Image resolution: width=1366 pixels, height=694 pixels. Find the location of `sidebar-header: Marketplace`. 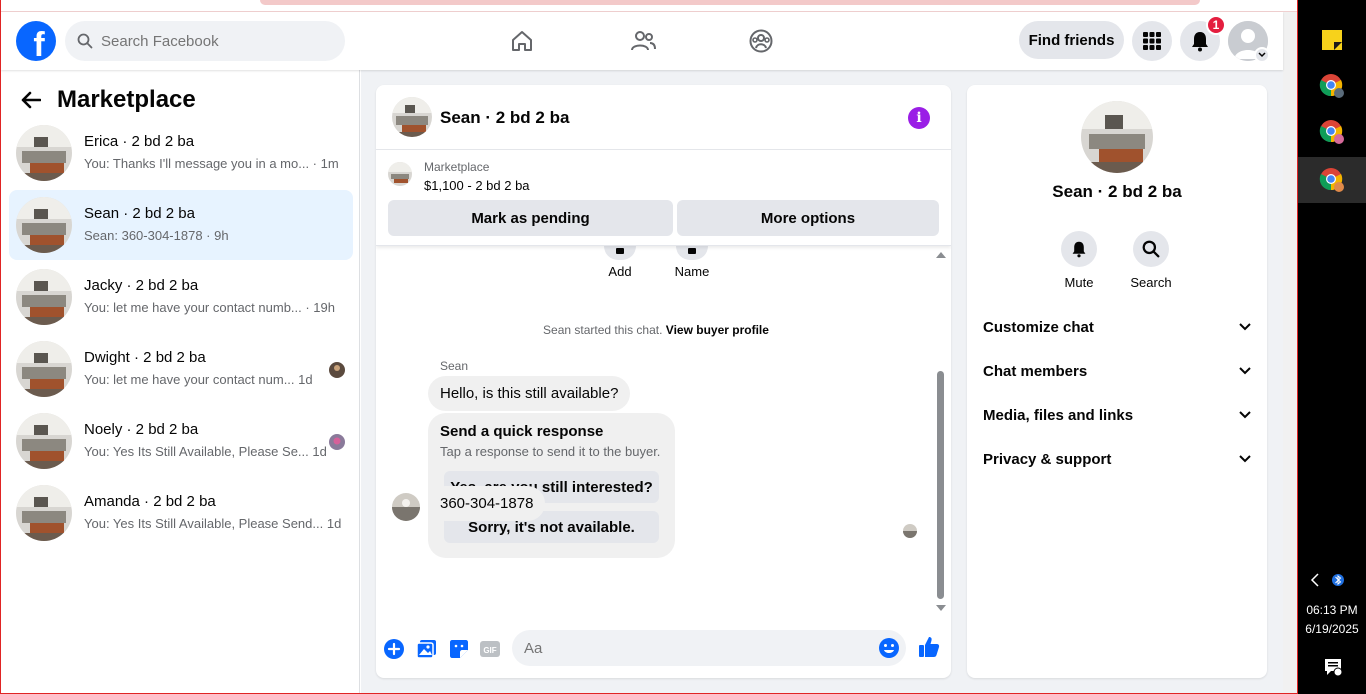

sidebar-header: Marketplace is located at coordinates (108, 100).